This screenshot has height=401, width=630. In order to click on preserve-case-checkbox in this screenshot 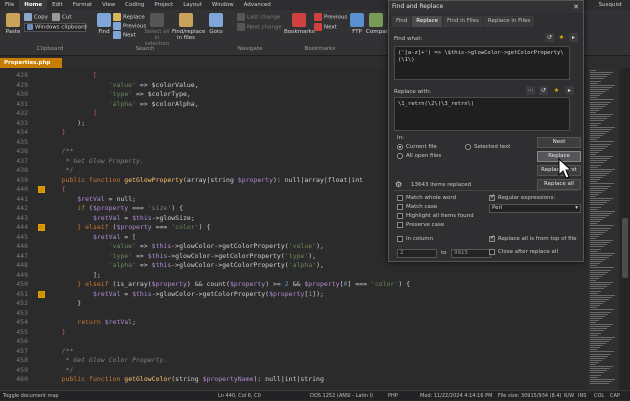, I will do `click(400, 225)`.